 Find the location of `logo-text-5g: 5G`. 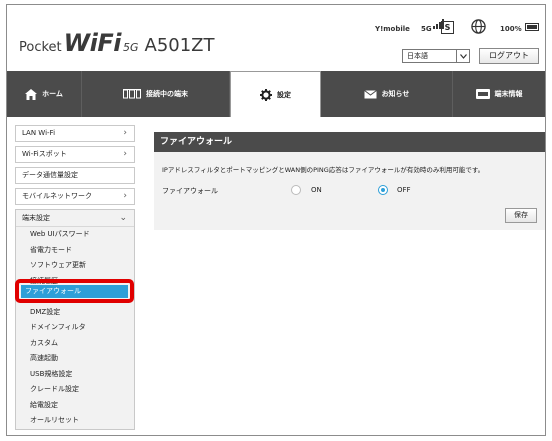

logo-text-5g: 5G is located at coordinates (130, 47).